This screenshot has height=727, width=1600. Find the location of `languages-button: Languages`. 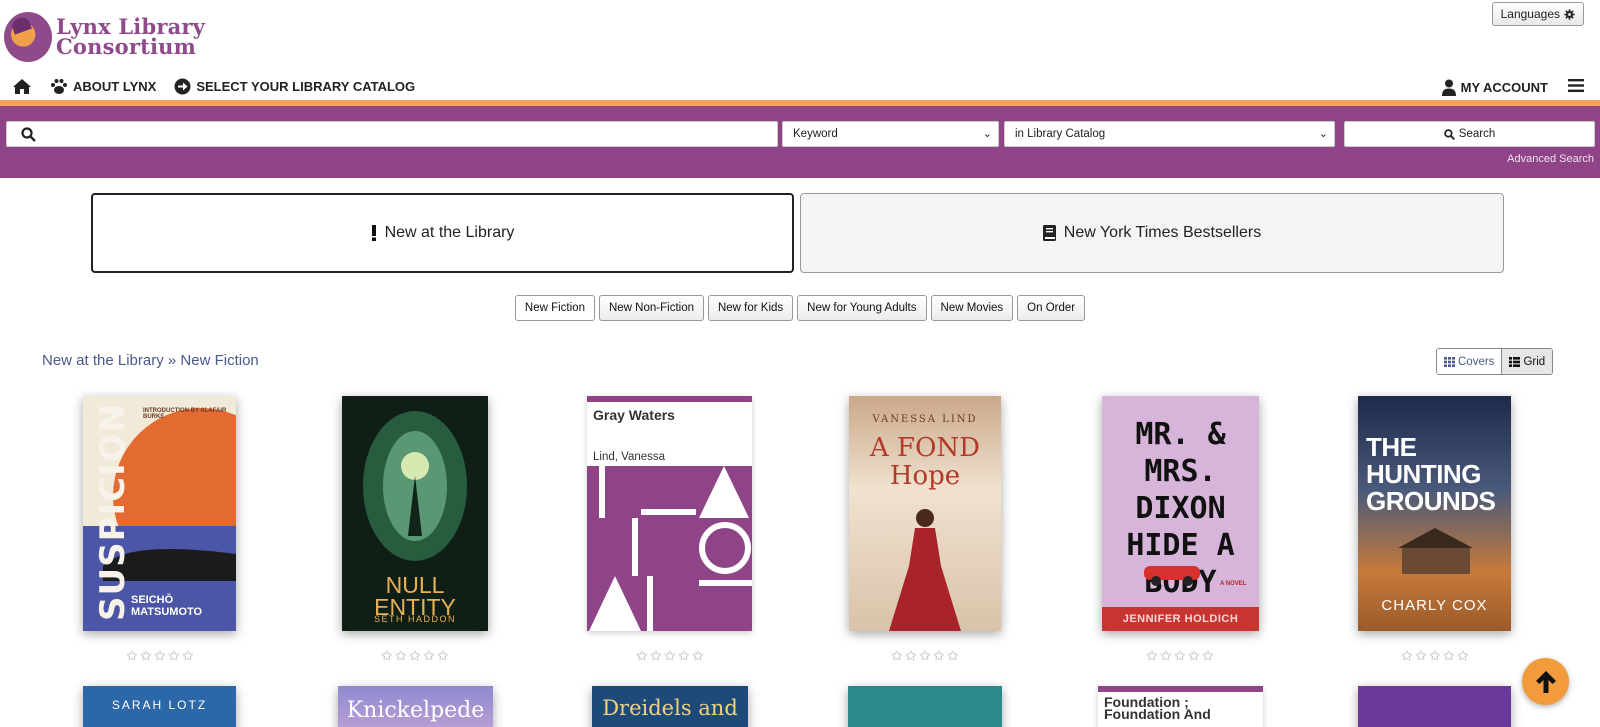

languages-button: Languages is located at coordinates (1537, 14).